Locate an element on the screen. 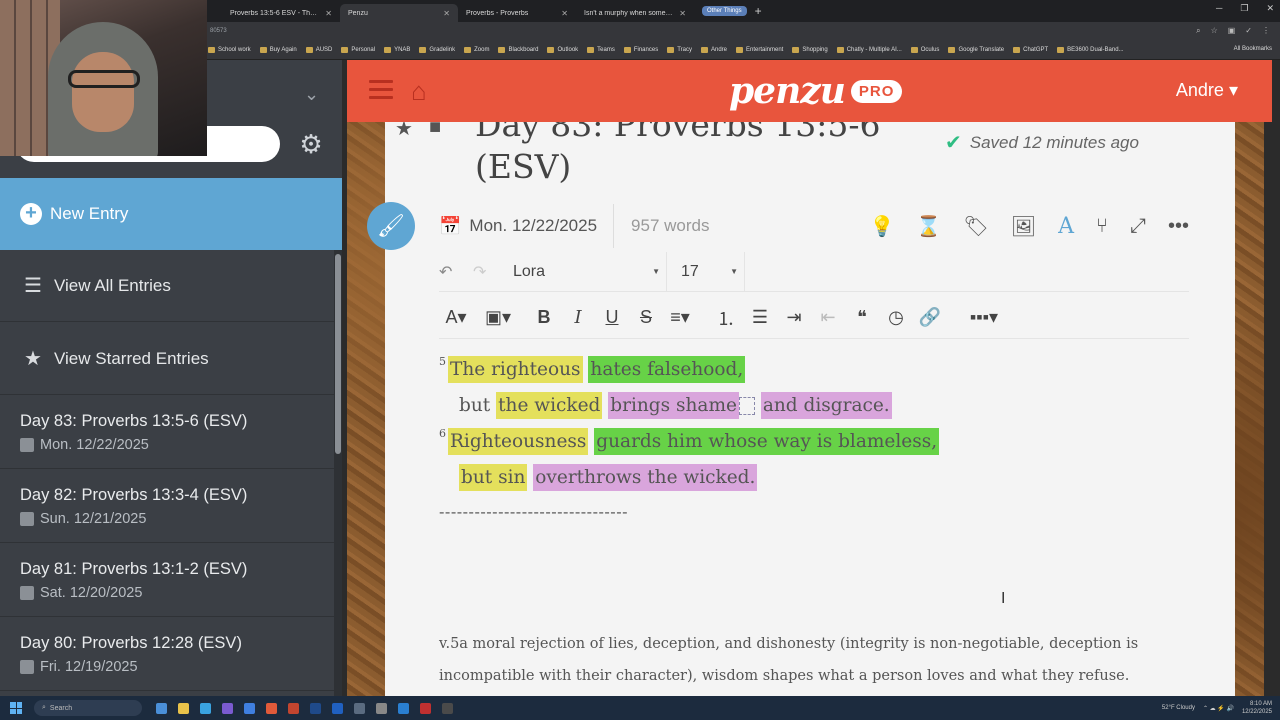  underline-icon: U is located at coordinates (612, 317).